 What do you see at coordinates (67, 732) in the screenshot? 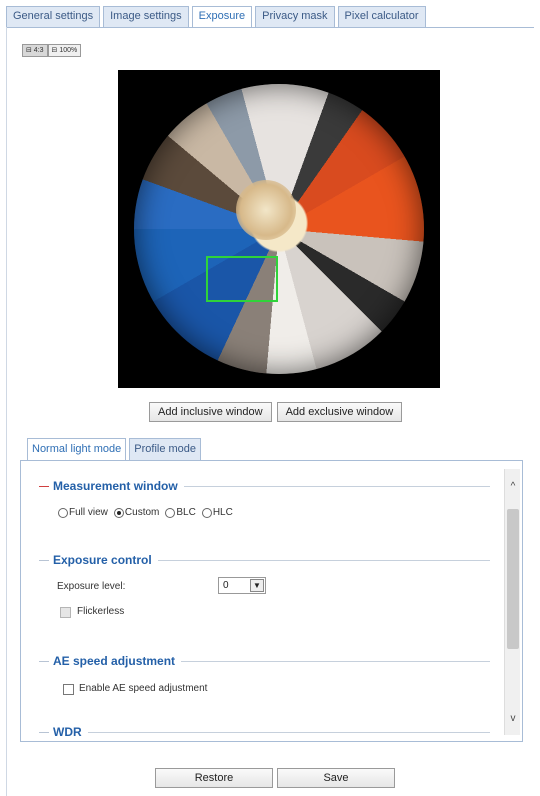
I see `section-title: WDR` at bounding box center [67, 732].